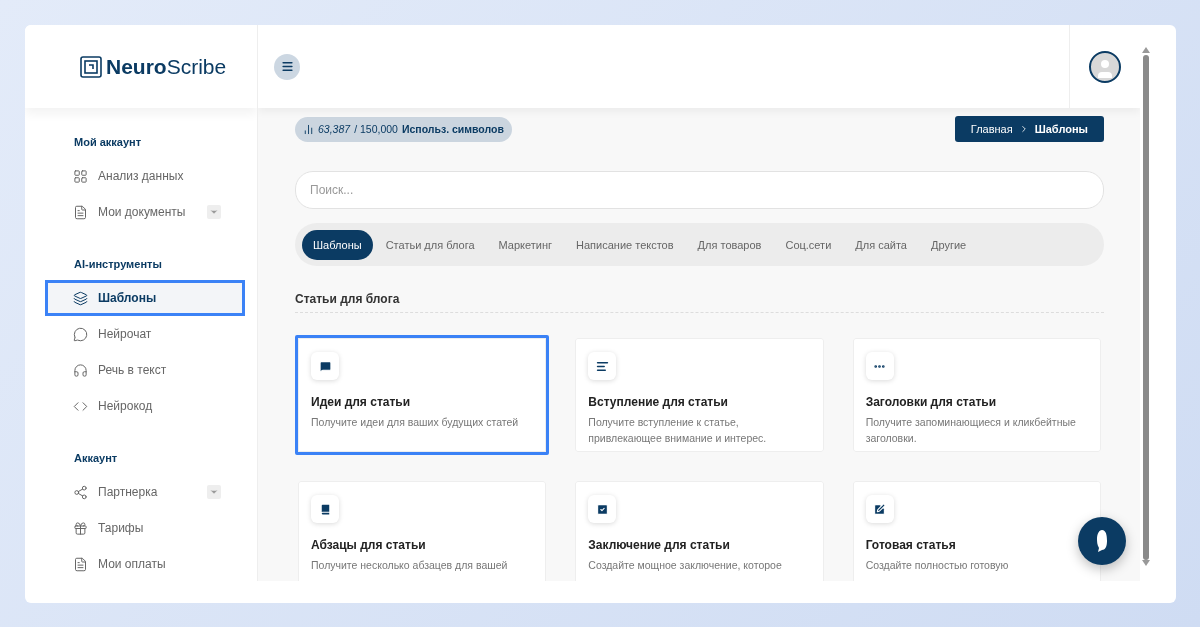  Describe the element at coordinates (410, 565) in the screenshot. I see `card-description: Получите несколько абзацев для вашей` at that location.